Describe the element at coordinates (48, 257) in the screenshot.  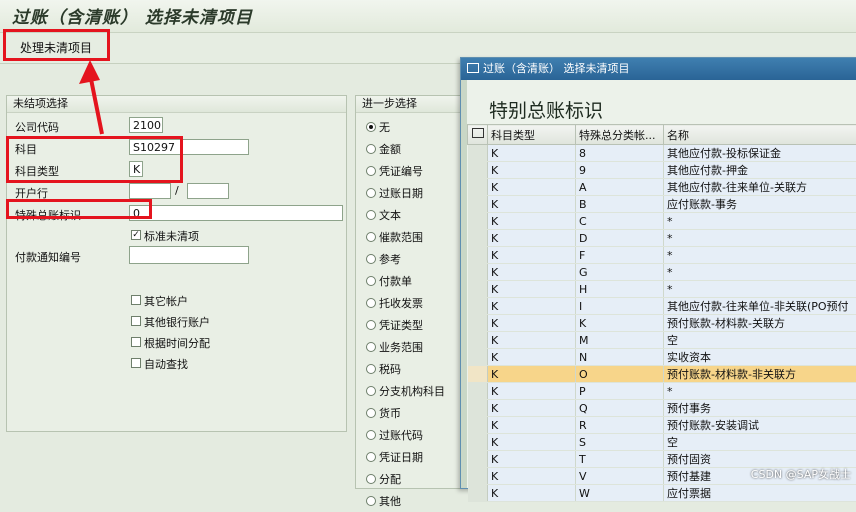
I see `payment-advice-label: 付款通知编号` at that location.